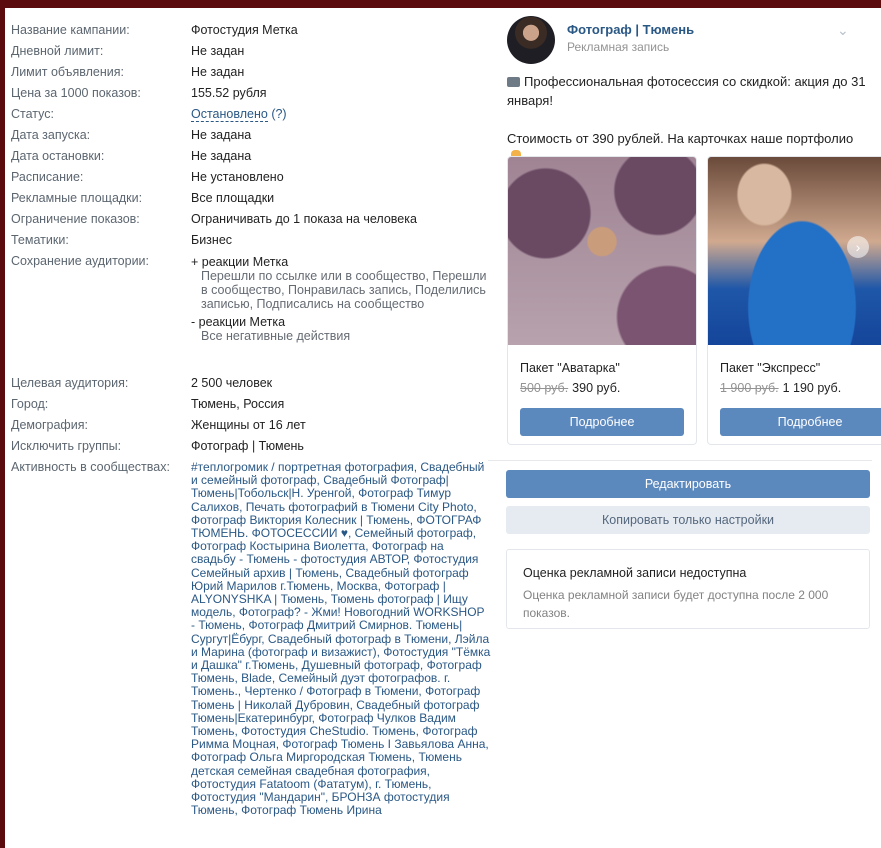  What do you see at coordinates (90, 467) in the screenshot?
I see `settings-label: Активность в сообществах:` at bounding box center [90, 467].